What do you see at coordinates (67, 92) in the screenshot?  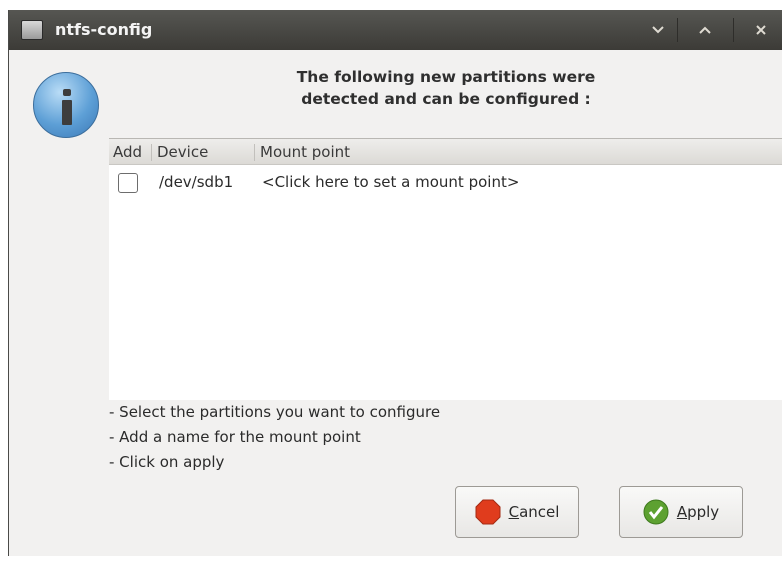 I see `info-icon-dot` at bounding box center [67, 92].